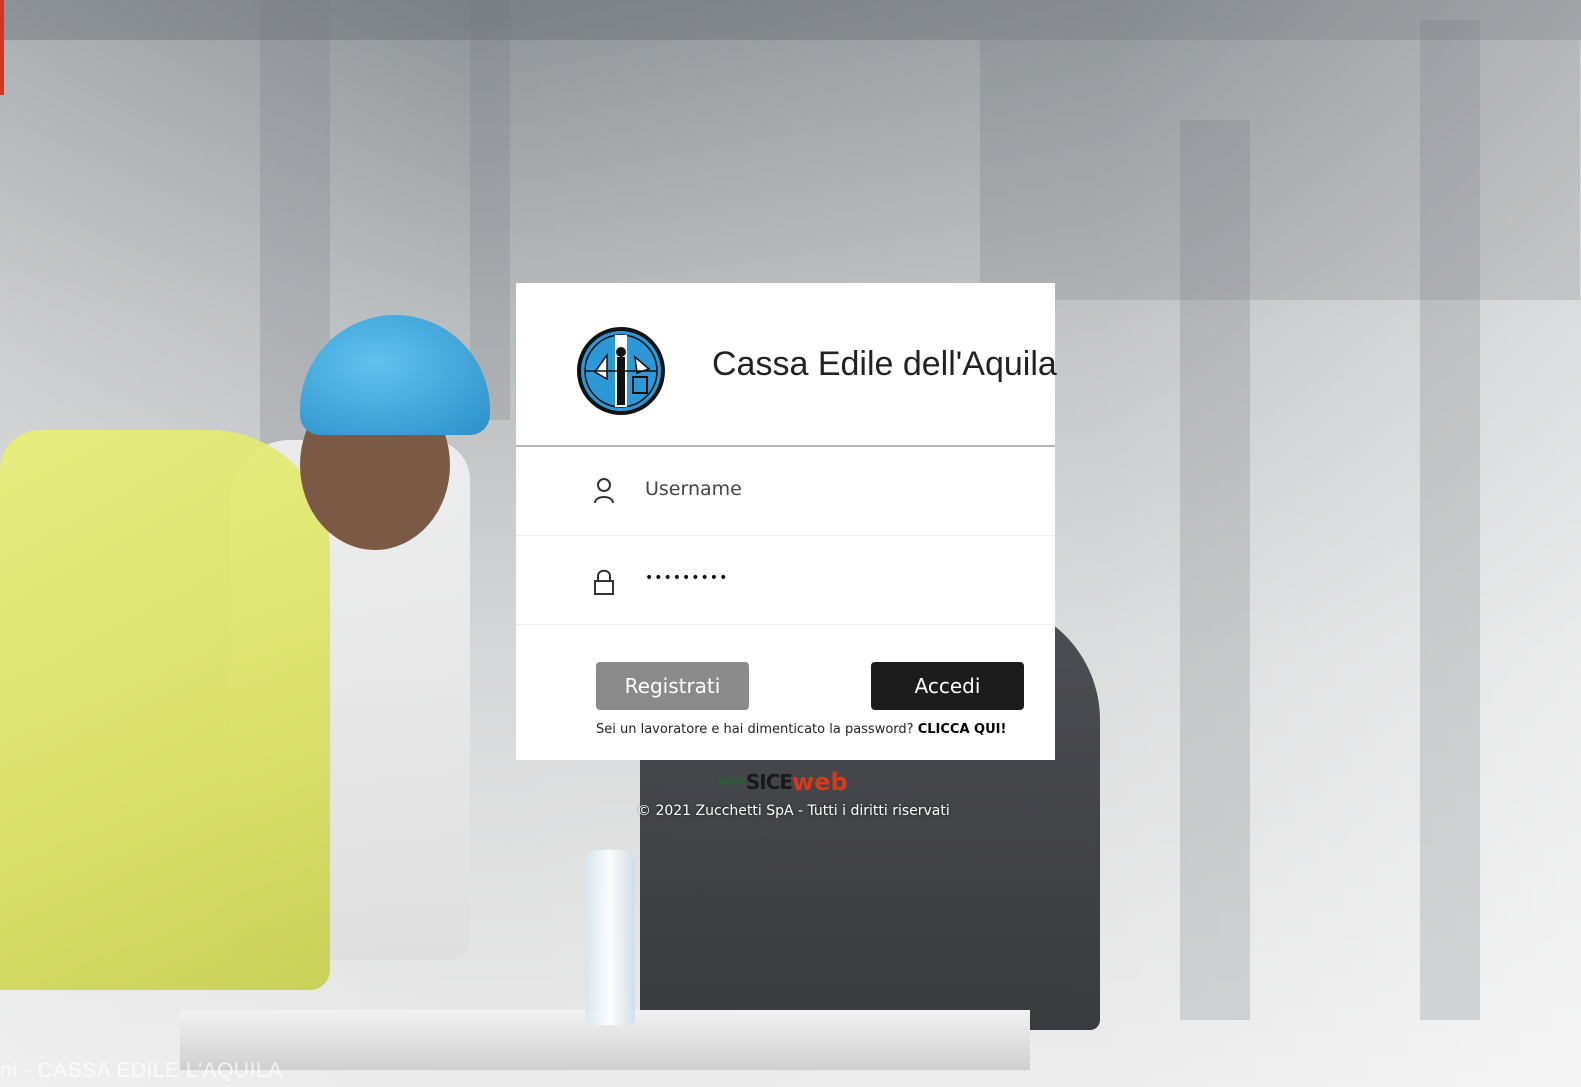 The width and height of the screenshot is (1581, 1087). What do you see at coordinates (604, 582) in the screenshot?
I see `lock-icon` at bounding box center [604, 582].